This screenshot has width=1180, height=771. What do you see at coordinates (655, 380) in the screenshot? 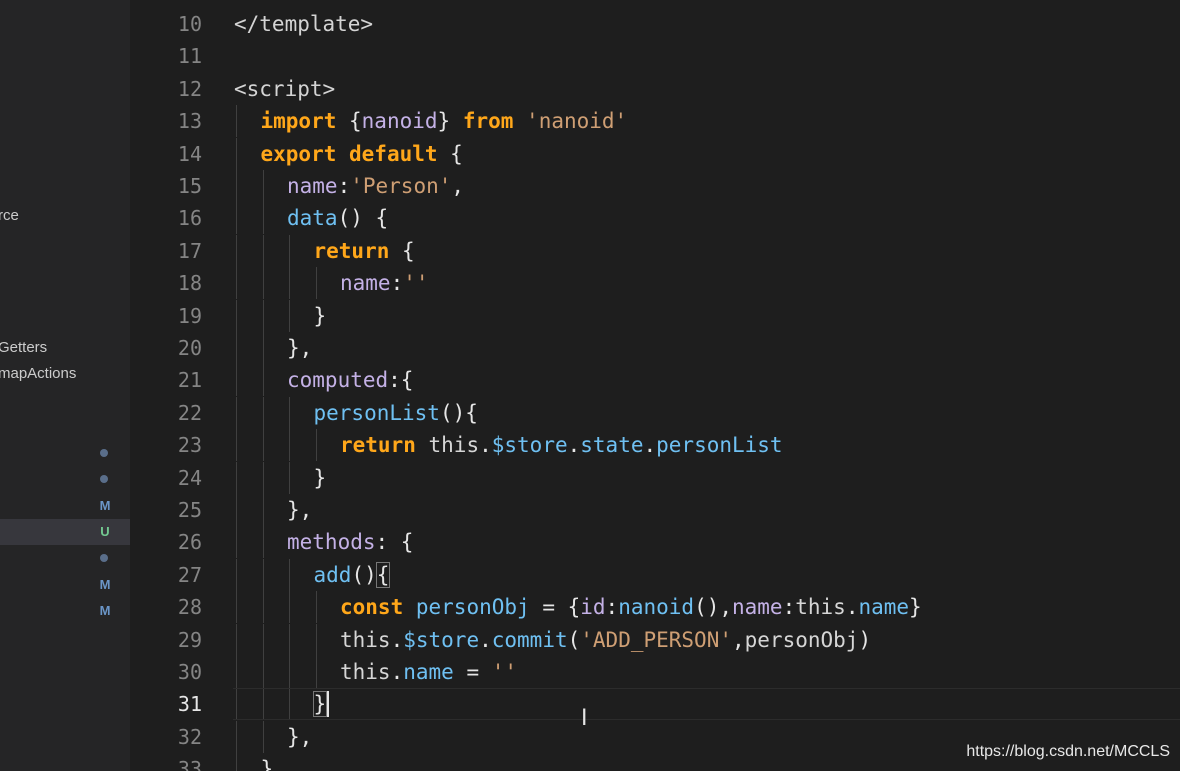
I see `code-line: 21 computed:{` at bounding box center [655, 380].